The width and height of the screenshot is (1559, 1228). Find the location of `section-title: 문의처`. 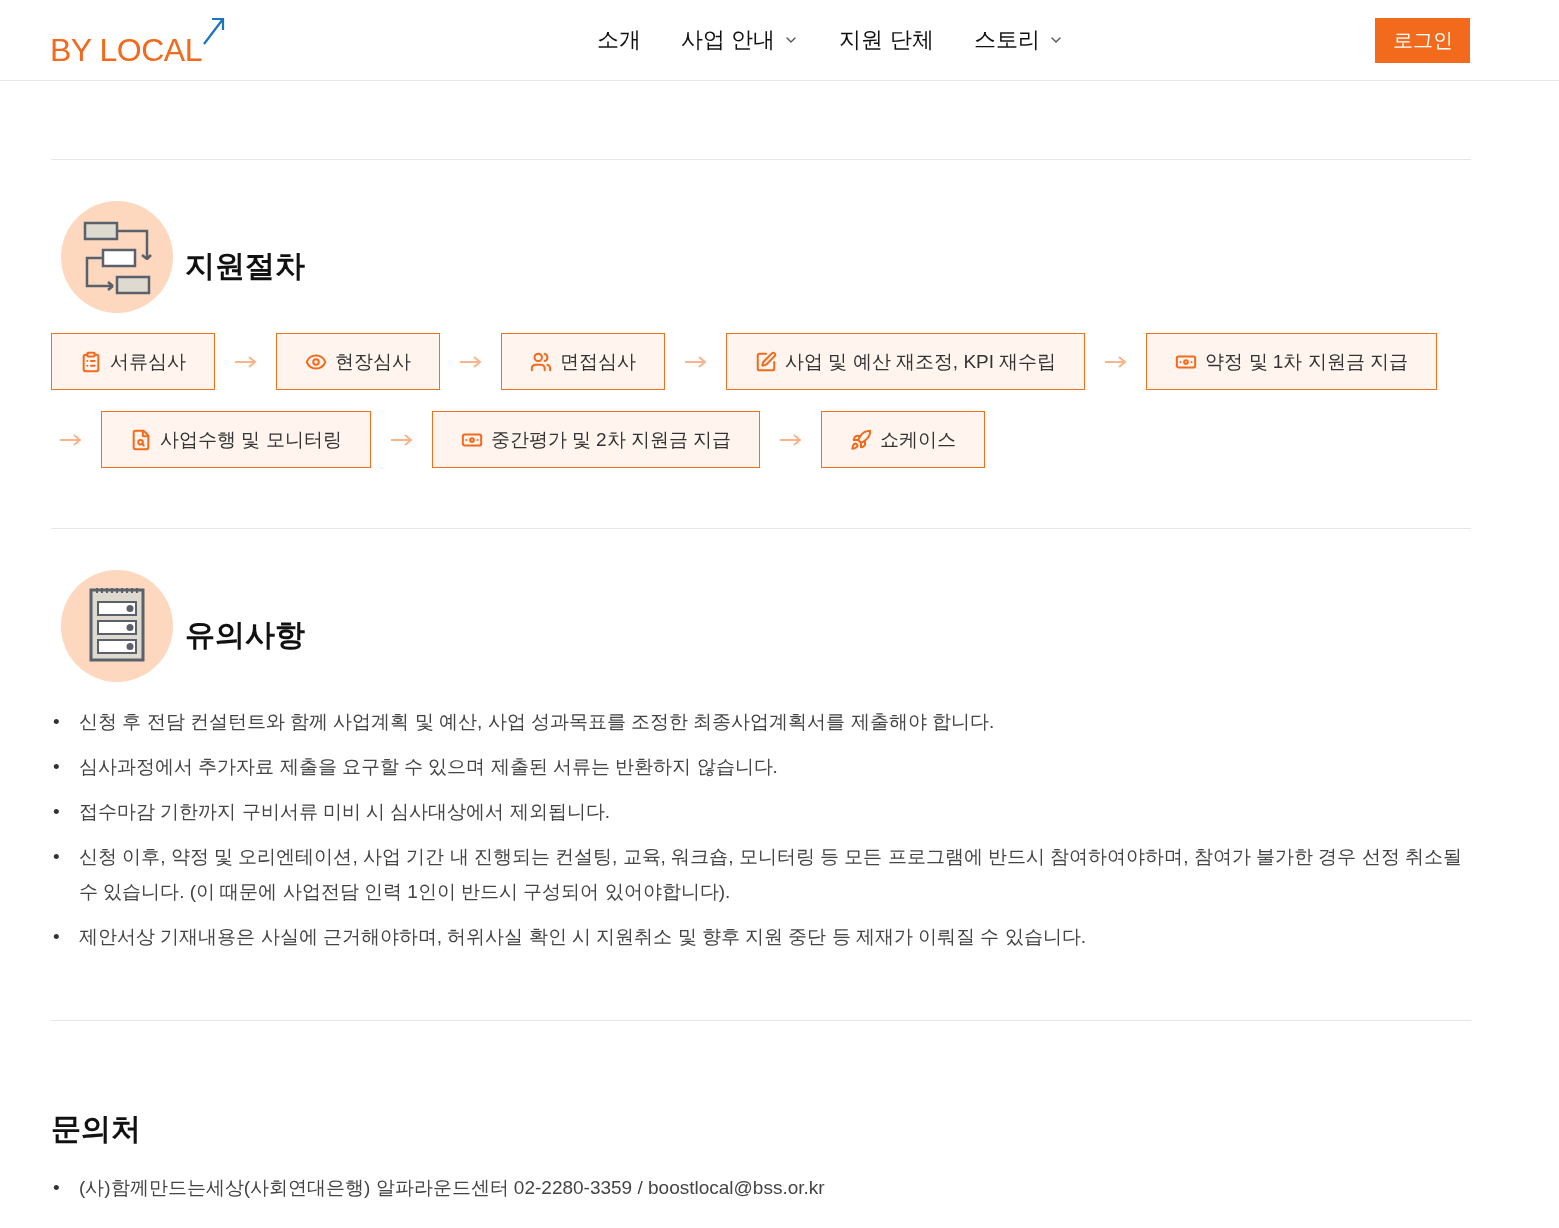

section-title: 문의처 is located at coordinates (96, 1129).